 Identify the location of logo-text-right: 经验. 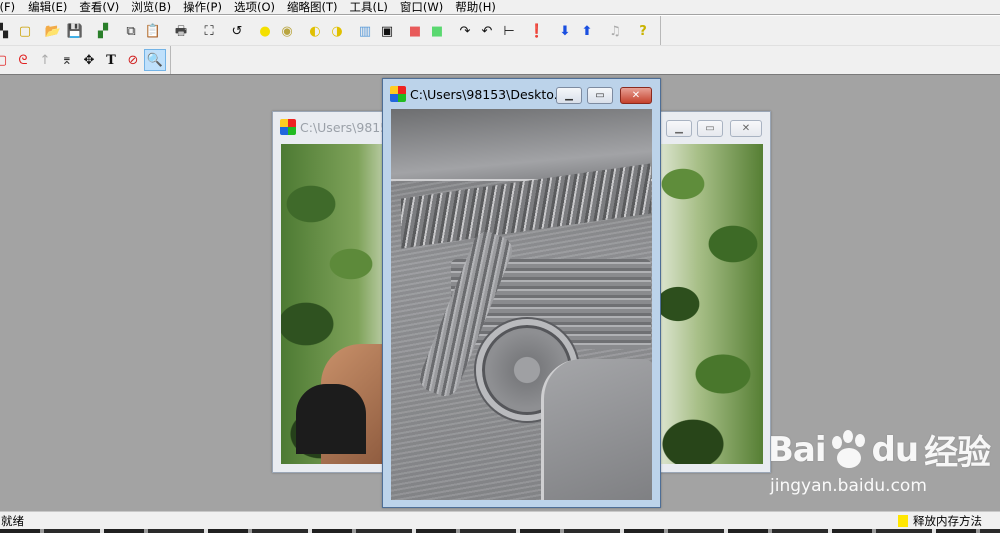
(957, 453).